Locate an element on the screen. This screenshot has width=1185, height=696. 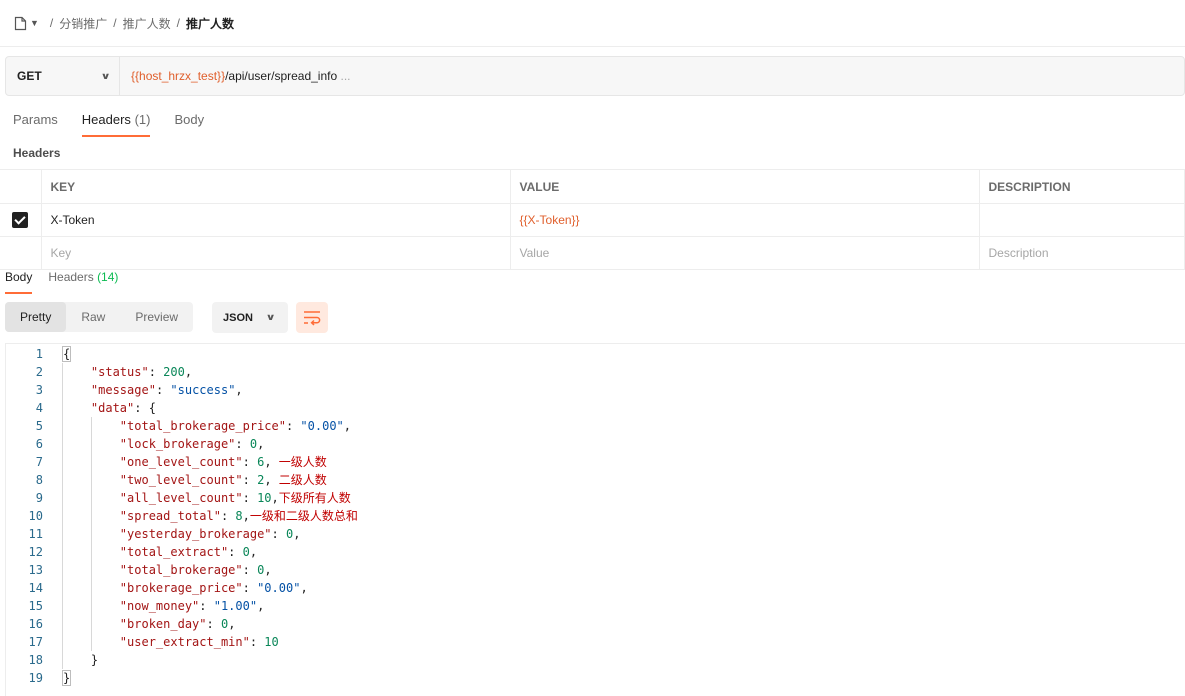
json-key: "lock_brokerage" is located at coordinates (177, 444).